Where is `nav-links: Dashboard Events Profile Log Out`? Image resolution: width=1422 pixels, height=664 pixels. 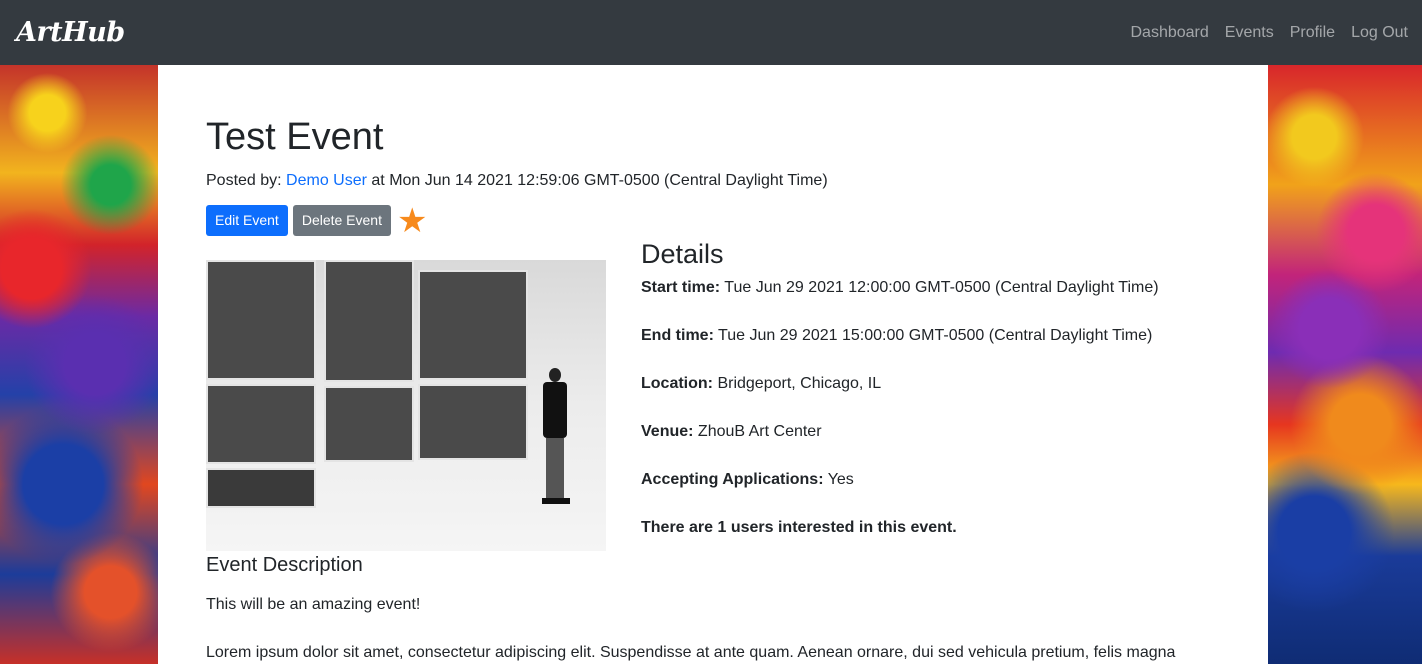 nav-links: Dashboard Events Profile Log Out is located at coordinates (1270, 33).